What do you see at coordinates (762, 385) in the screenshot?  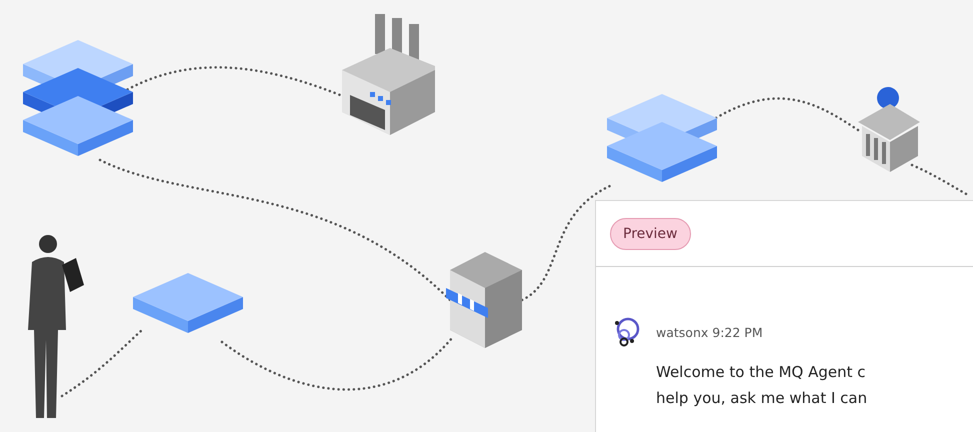 I see `welcome-message: Welcome to the MQ Agent c help you, ask me what I can` at bounding box center [762, 385].